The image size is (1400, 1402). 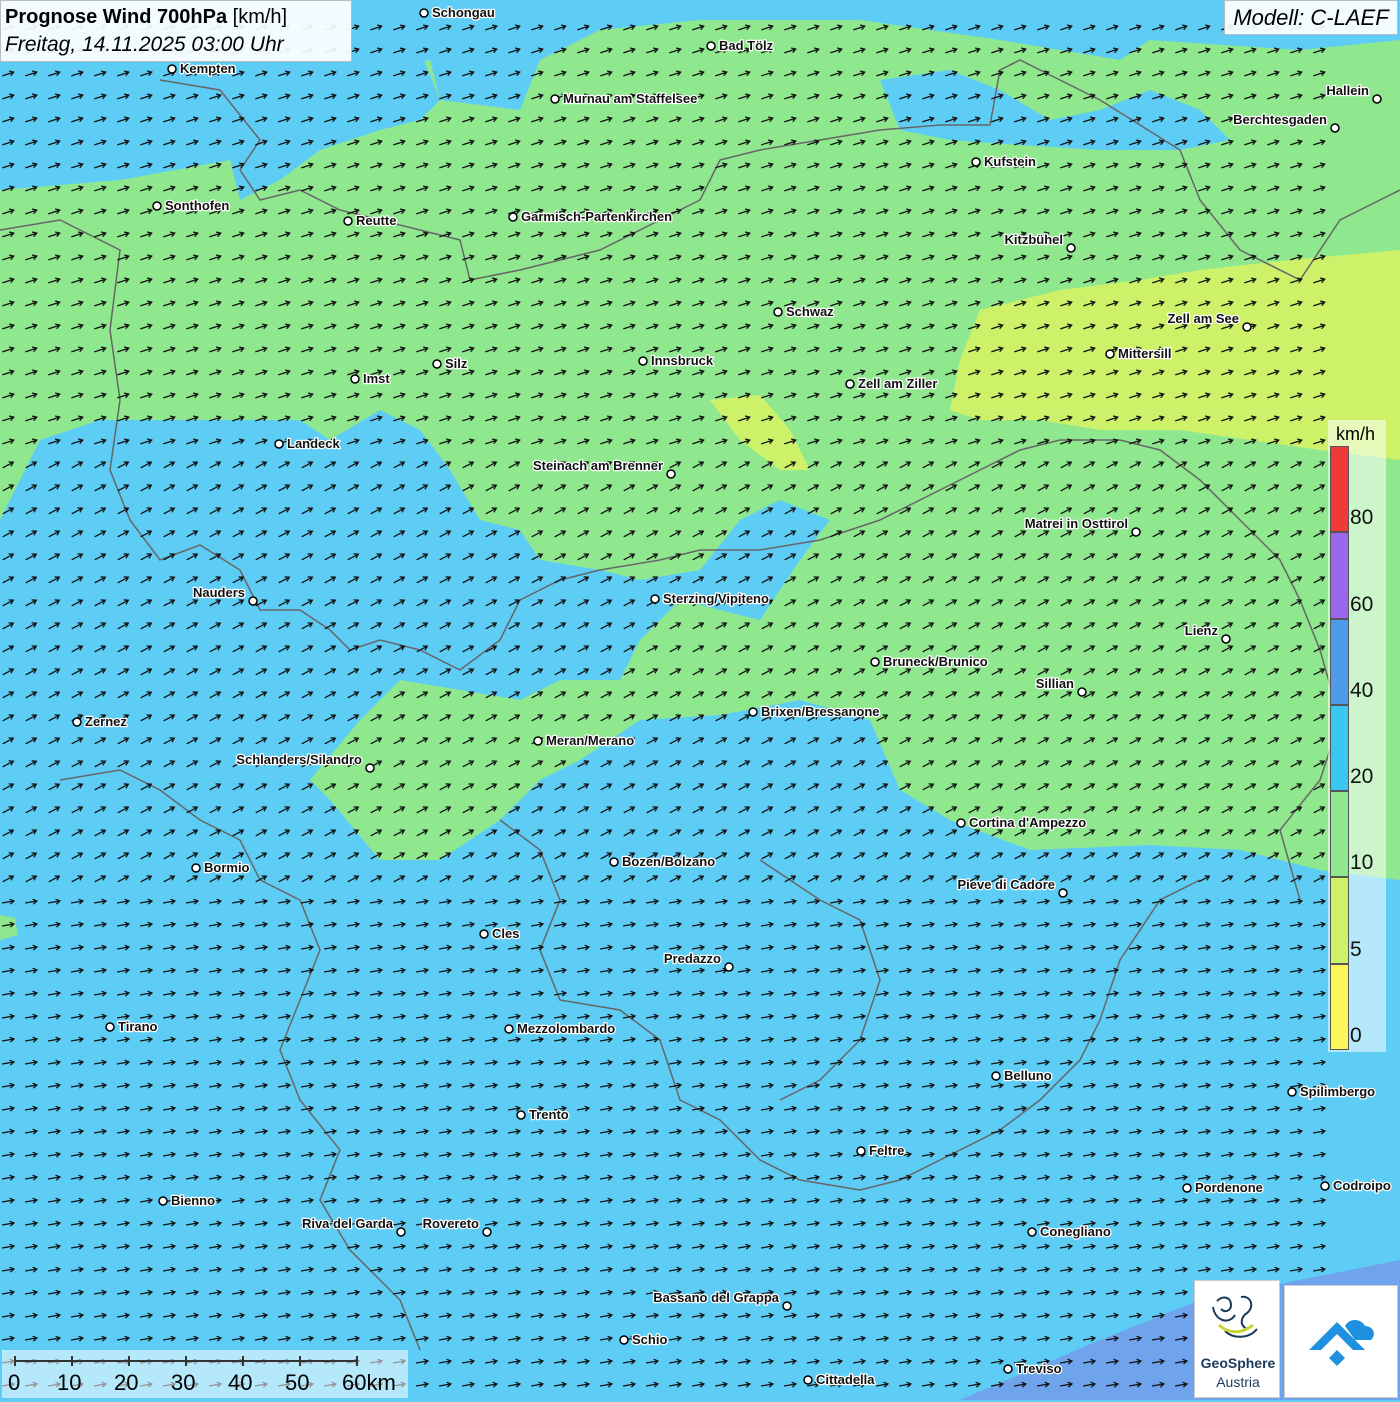 What do you see at coordinates (1055, 683) in the screenshot?
I see `city-label: Sillian` at bounding box center [1055, 683].